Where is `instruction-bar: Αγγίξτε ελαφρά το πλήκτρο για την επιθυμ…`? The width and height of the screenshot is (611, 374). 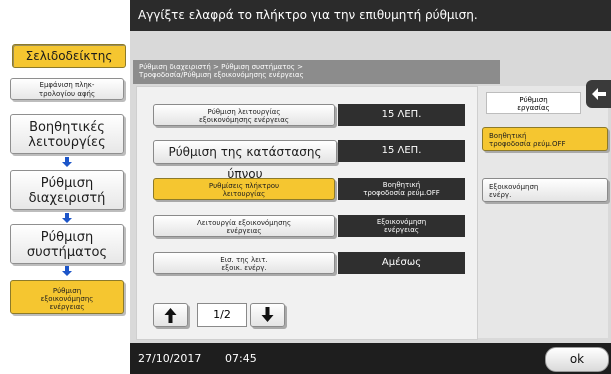 instruction-bar: Αγγίξτε ελαφρά το πλήκτρο για την επιθυμ… is located at coordinates (370, 15).